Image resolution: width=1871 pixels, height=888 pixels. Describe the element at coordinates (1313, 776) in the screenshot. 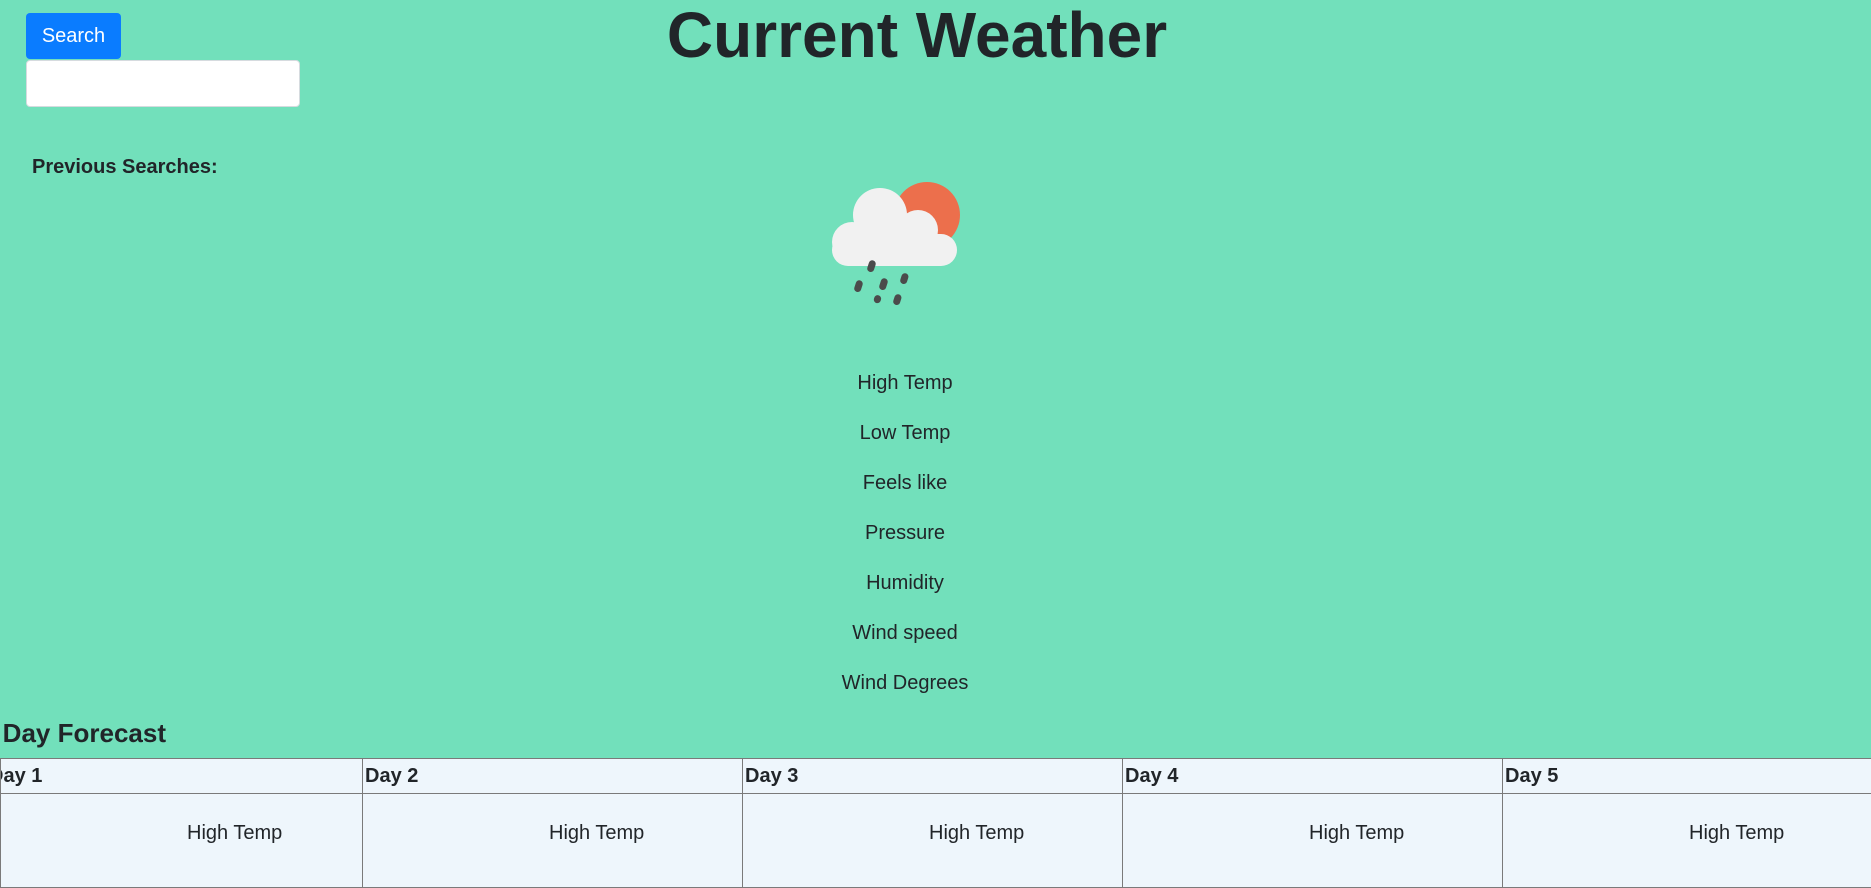

I see `forecast-day-header: Day 4` at that location.